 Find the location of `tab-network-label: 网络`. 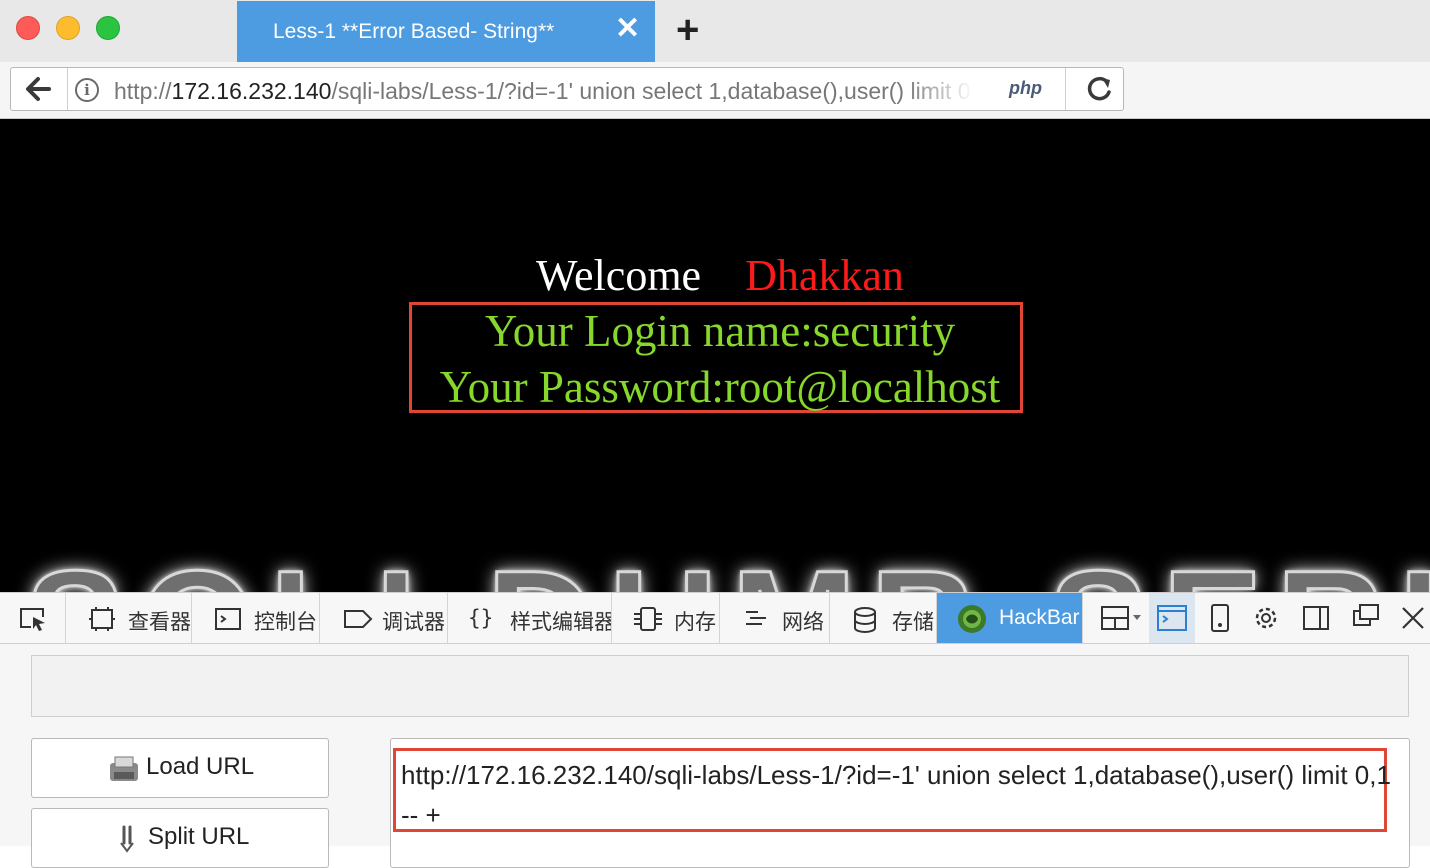

tab-network-label: 网络 is located at coordinates (803, 622).